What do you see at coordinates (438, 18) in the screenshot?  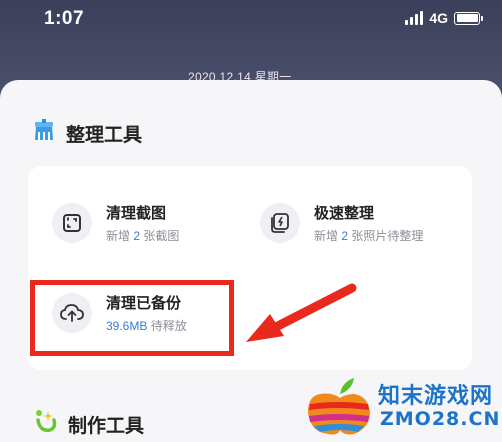 I see `network-type: 4G` at bounding box center [438, 18].